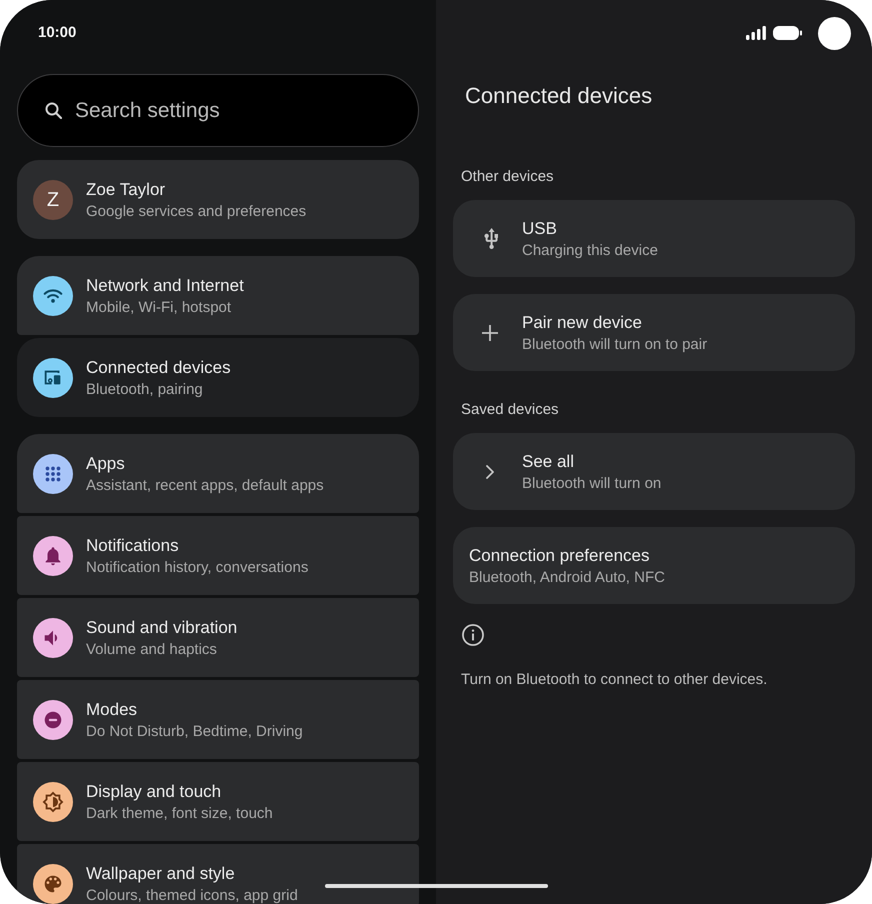  Describe the element at coordinates (756, 33) in the screenshot. I see `signal-icon` at that location.